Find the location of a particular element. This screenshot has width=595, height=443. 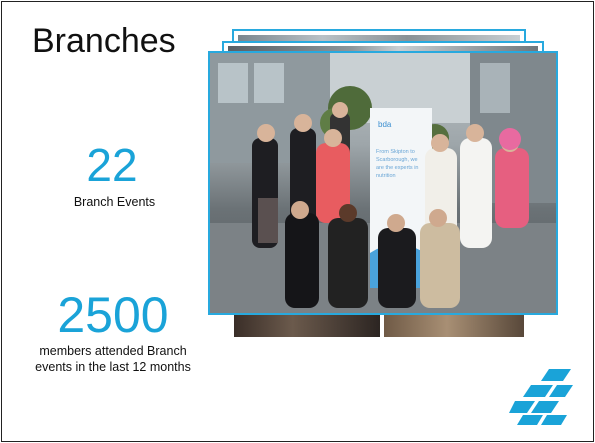

banner-line-2: Scarborough, we is located at coordinates (397, 160).